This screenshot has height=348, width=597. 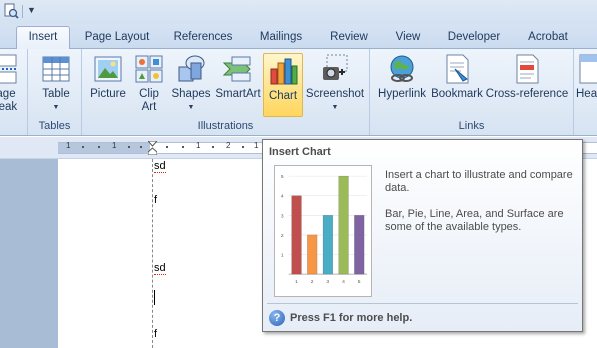 What do you see at coordinates (191, 94) in the screenshot?
I see `shapes-label: Shapes` at bounding box center [191, 94].